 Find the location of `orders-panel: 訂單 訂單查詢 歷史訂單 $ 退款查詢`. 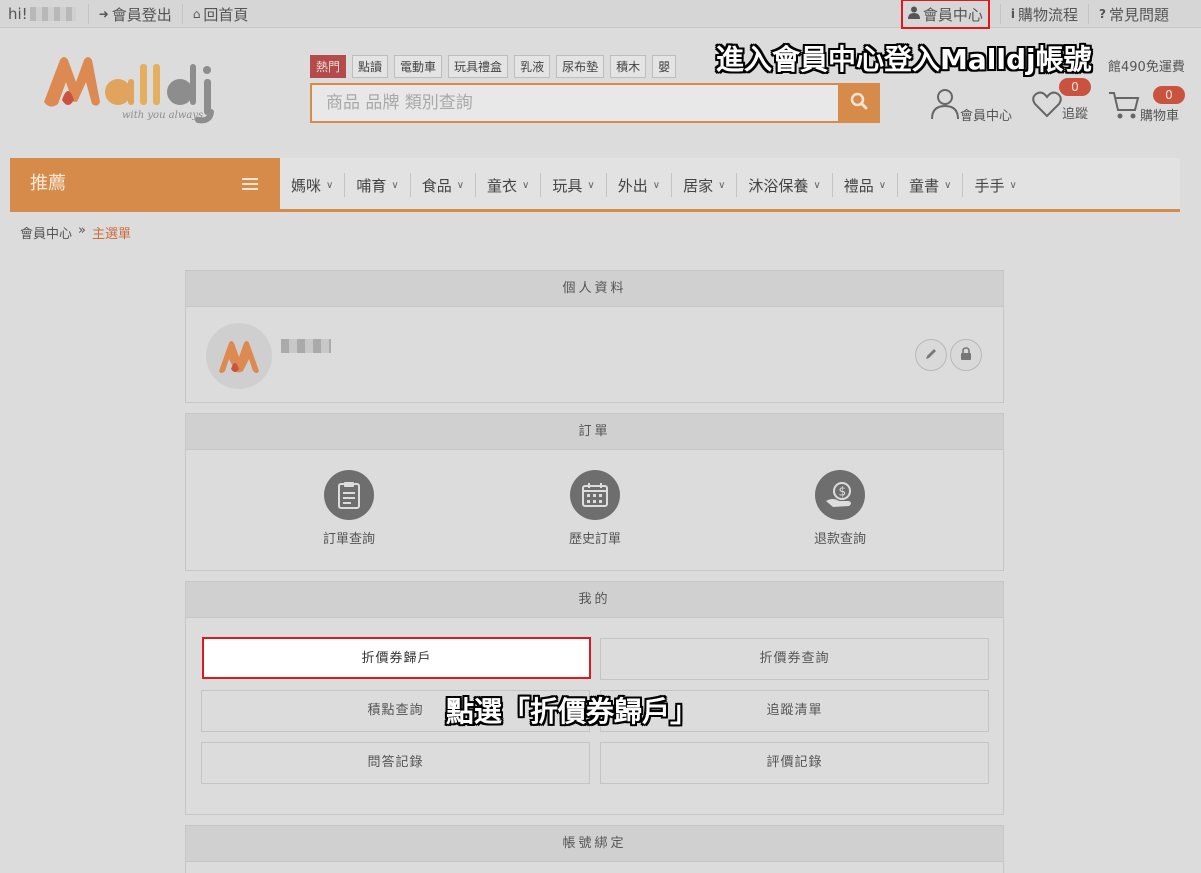

orders-panel: 訂單 訂單查詢 歷史訂單 $ 退款查詢 is located at coordinates (594, 492).